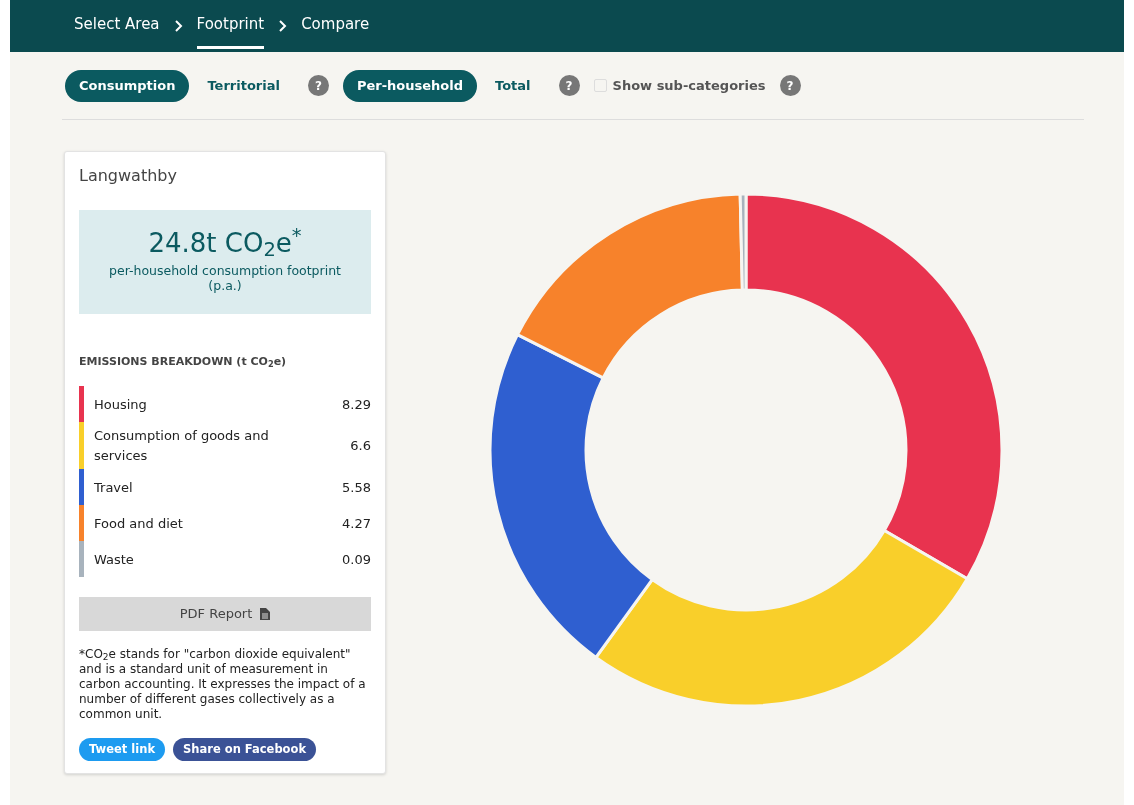  Describe the element at coordinates (127, 86) in the screenshot. I see `toggle-button: Consumption` at that location.